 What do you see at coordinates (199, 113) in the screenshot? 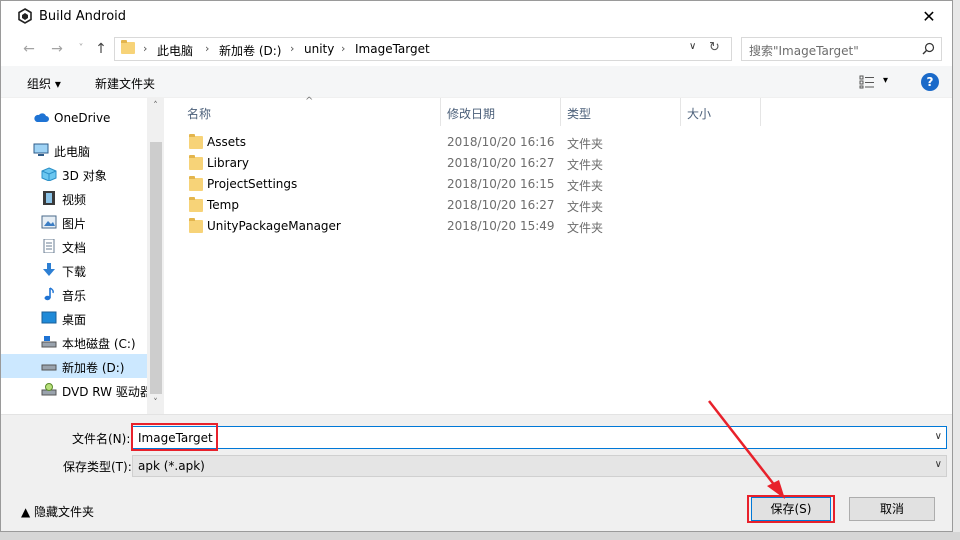
I see `column-header-name: 名称` at bounding box center [199, 113].